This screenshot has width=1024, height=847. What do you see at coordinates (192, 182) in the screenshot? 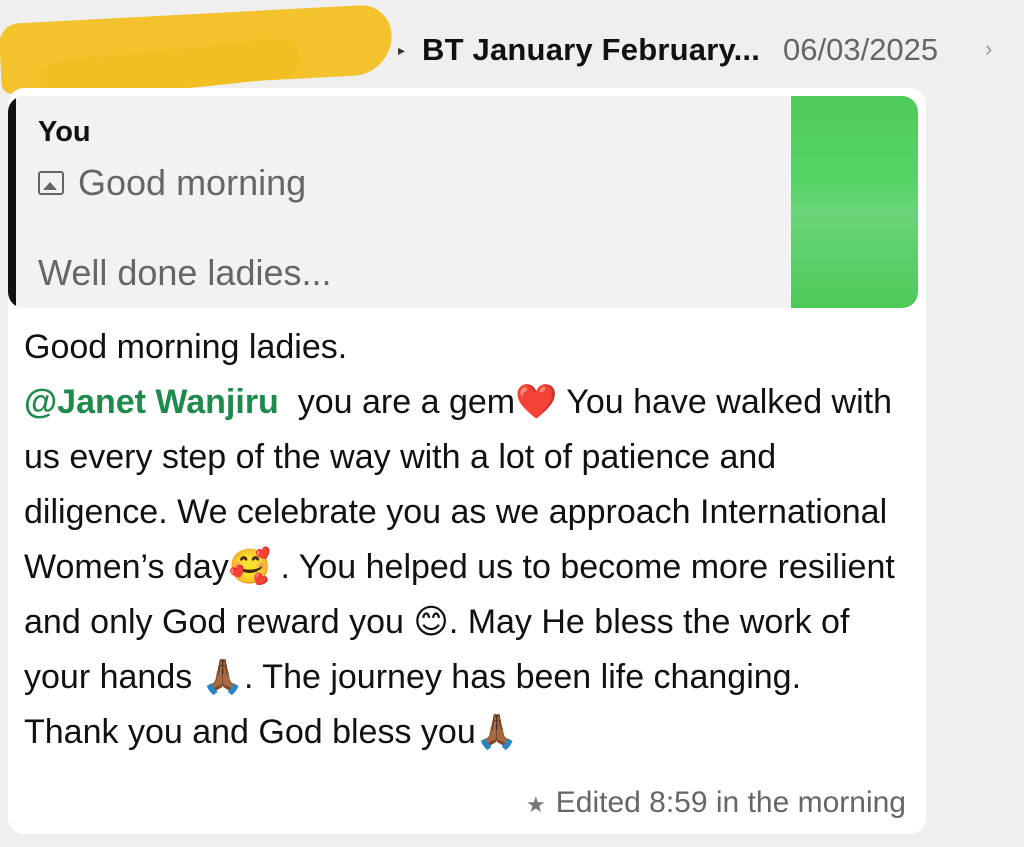
I see `quoted-text: Good morning` at bounding box center [192, 182].